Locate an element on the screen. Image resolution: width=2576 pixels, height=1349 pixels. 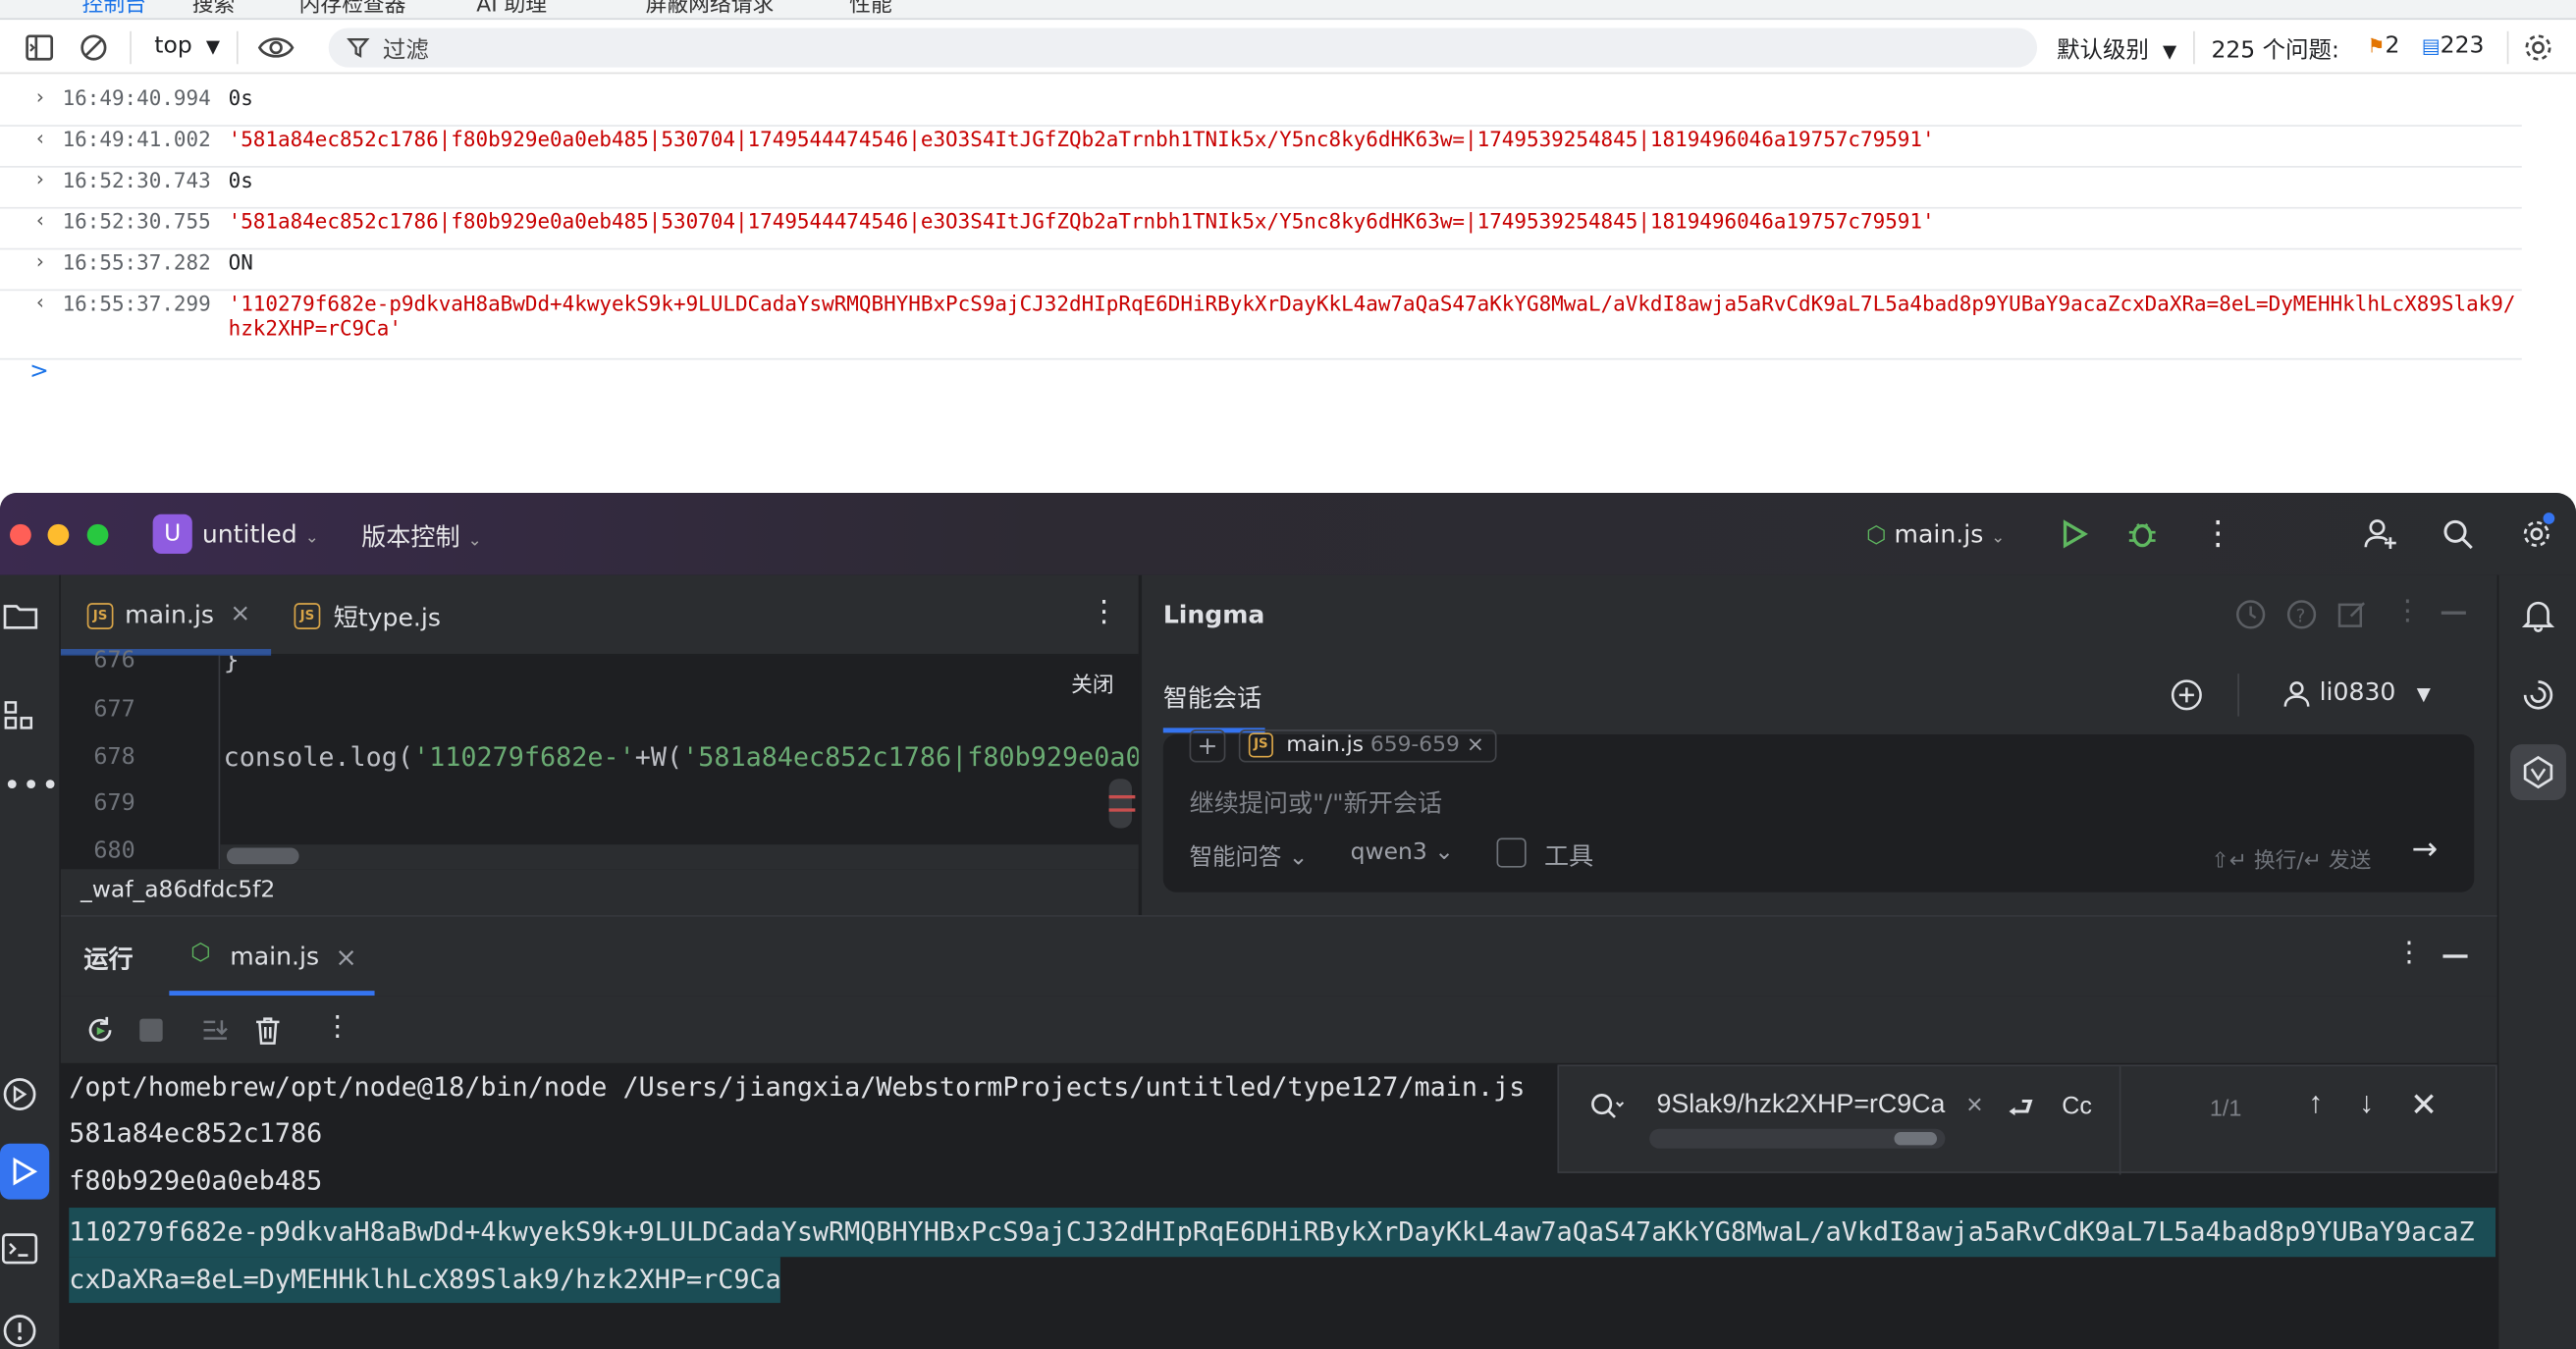
run-tool-button is located at coordinates (25, 1171).